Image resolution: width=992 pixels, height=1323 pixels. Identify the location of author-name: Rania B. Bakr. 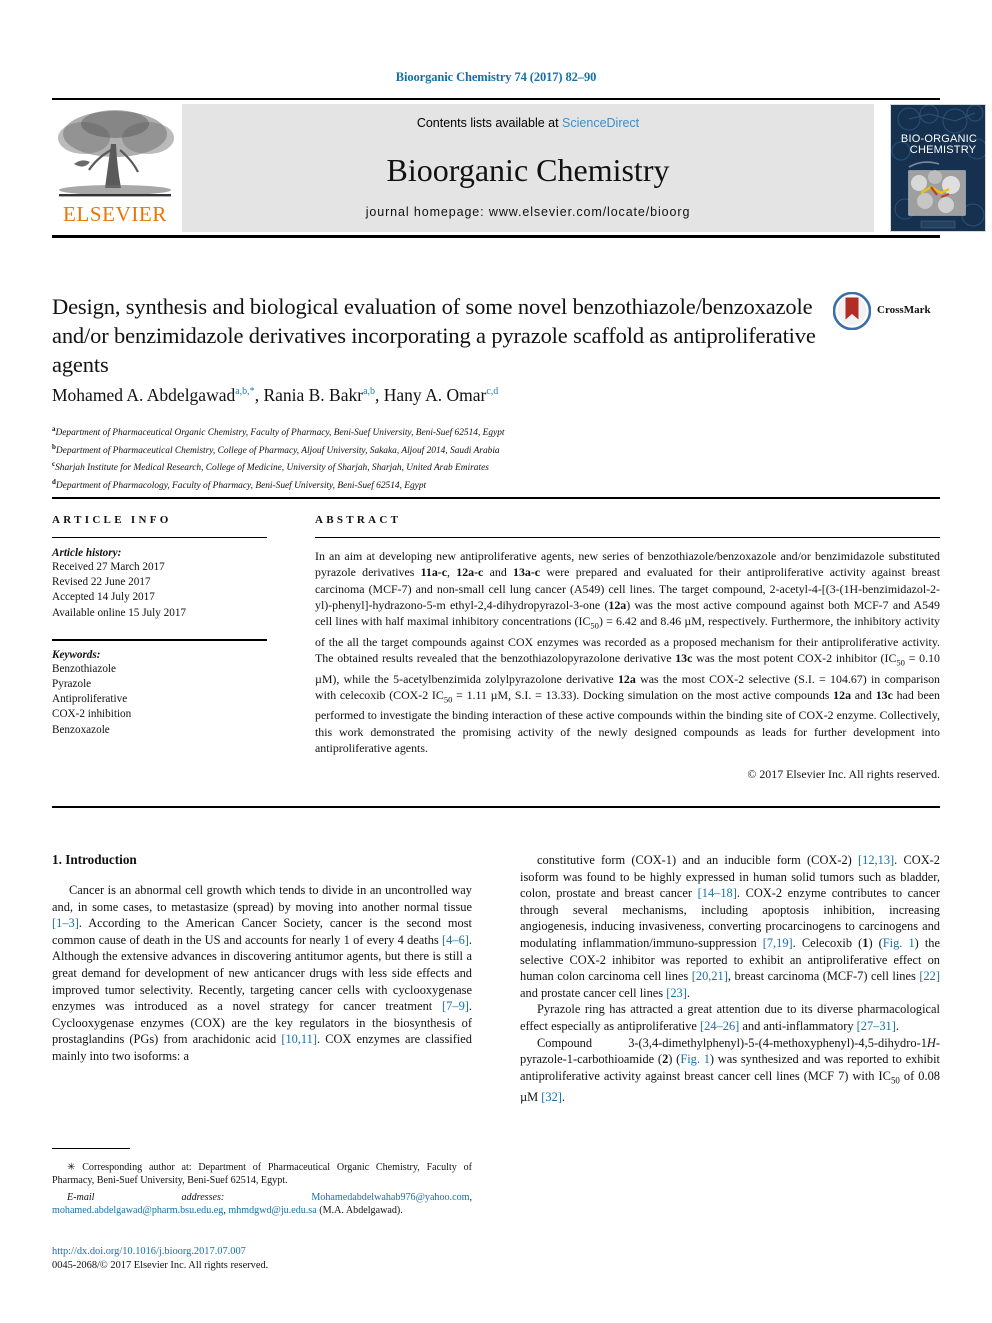
(313, 395).